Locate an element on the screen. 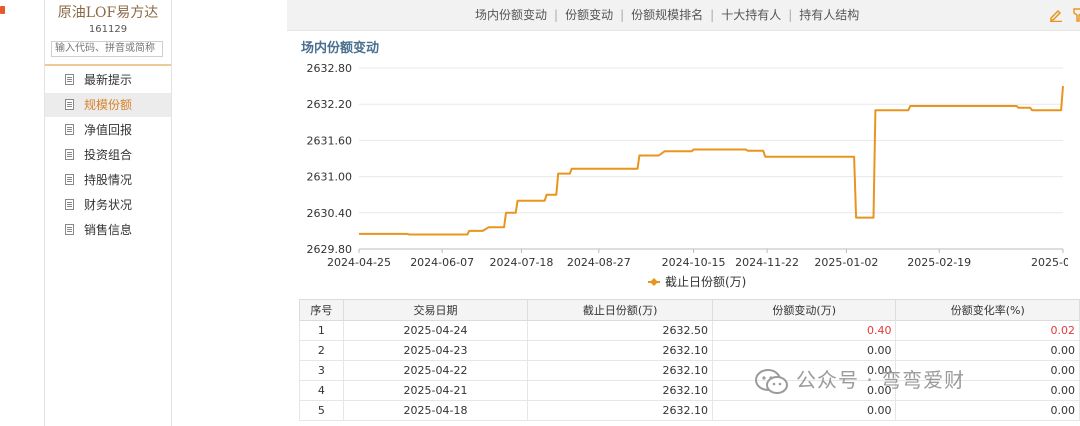 The width and height of the screenshot is (1080, 426). cell-date: 2025-04-22 is located at coordinates (435, 370).